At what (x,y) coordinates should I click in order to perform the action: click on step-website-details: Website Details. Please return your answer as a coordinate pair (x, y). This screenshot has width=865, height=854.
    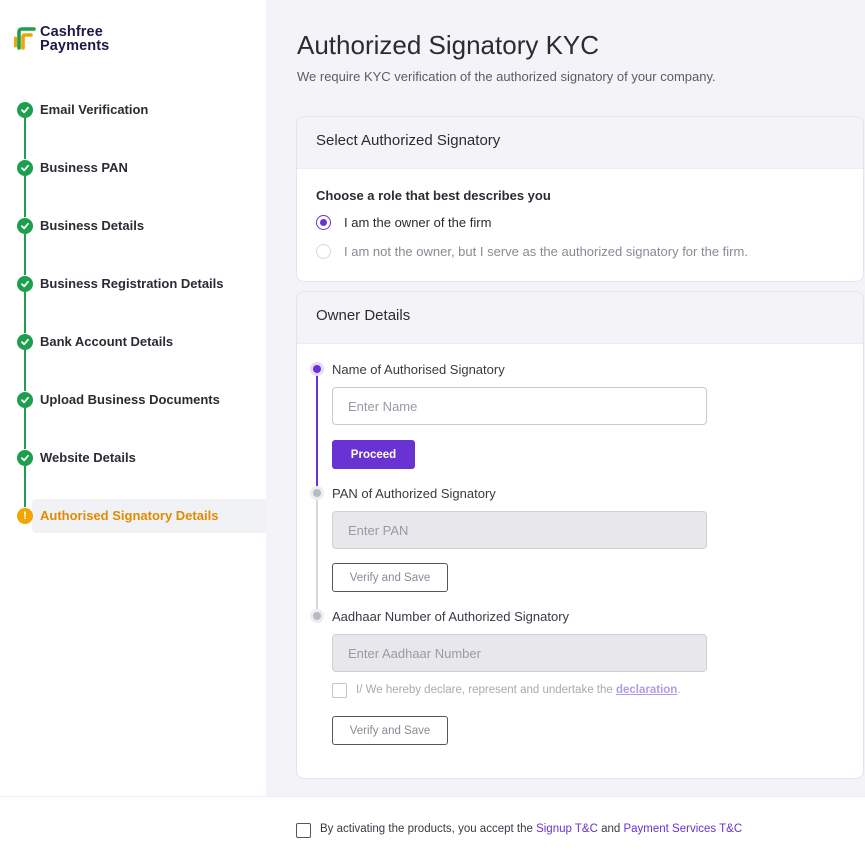
    Looking at the image, I should click on (133, 473).